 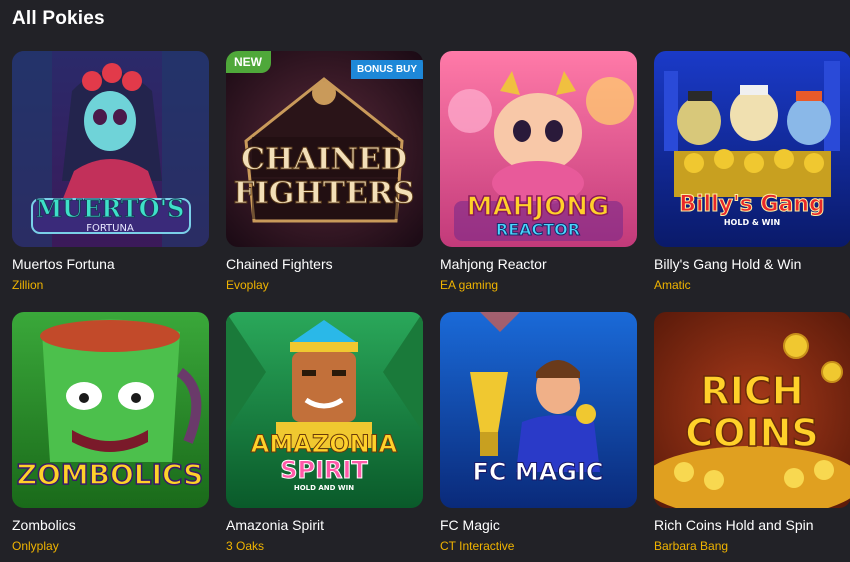 What do you see at coordinates (734, 525) in the screenshot?
I see `game-name: Rich Coins Hold and Spin` at bounding box center [734, 525].